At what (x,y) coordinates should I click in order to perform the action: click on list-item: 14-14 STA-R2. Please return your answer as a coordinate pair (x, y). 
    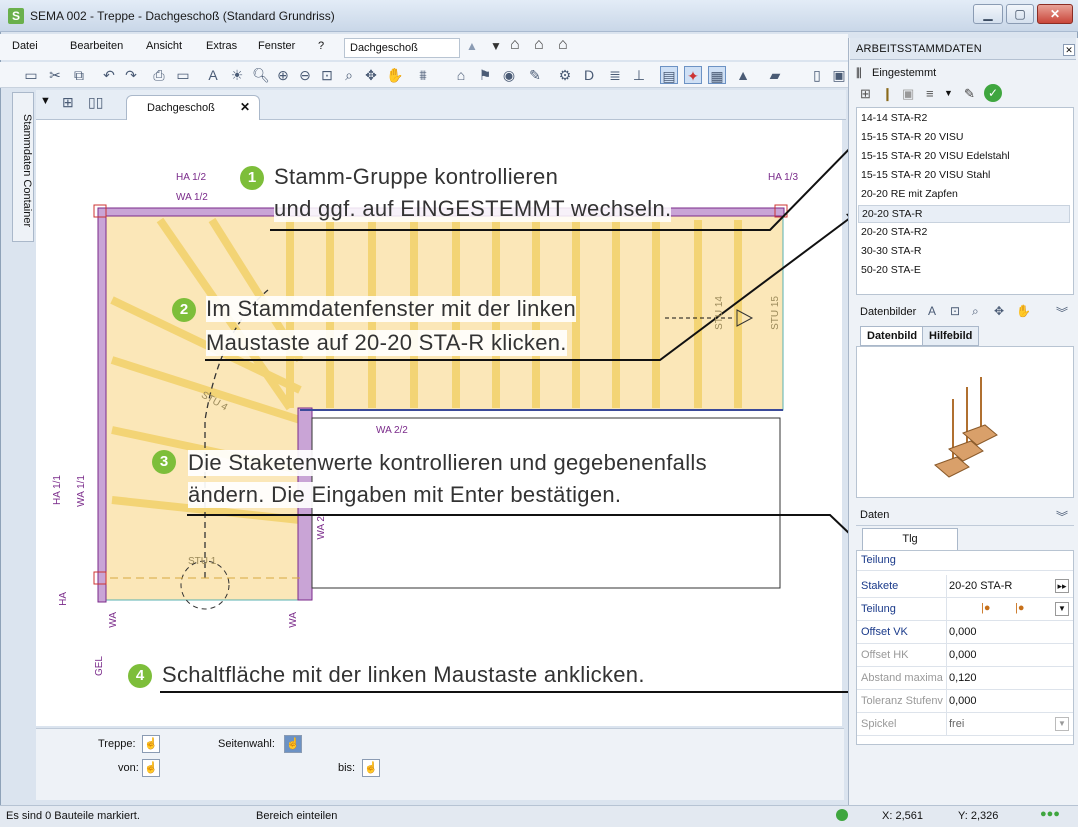
    Looking at the image, I should click on (894, 118).